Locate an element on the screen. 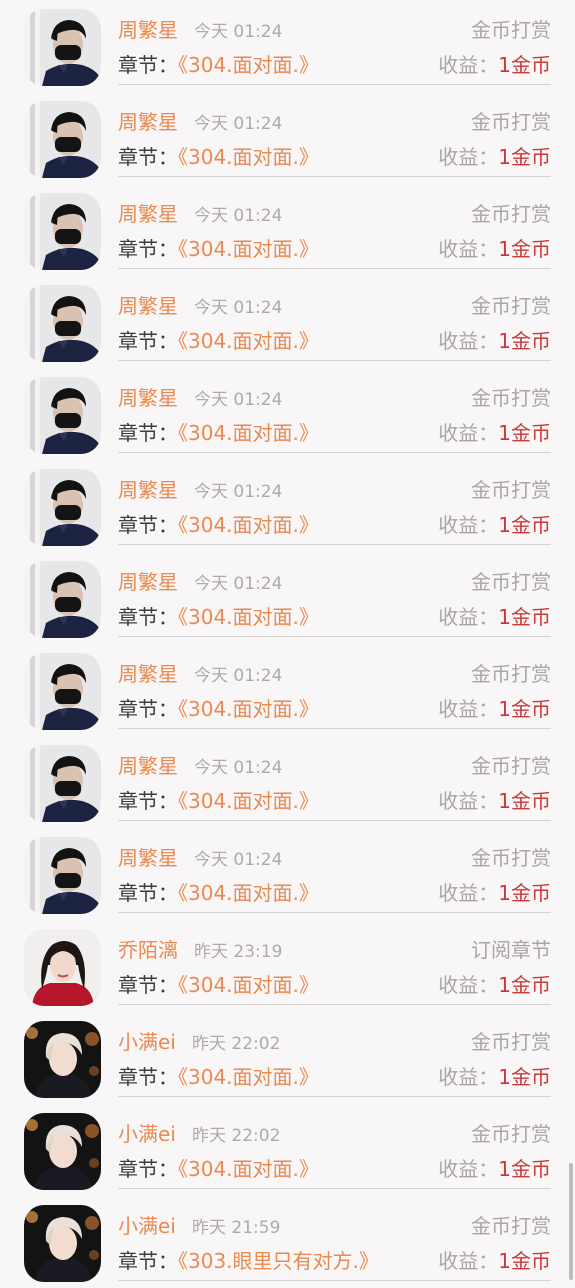  timestamp: 昨天 22:02 is located at coordinates (236, 1044).